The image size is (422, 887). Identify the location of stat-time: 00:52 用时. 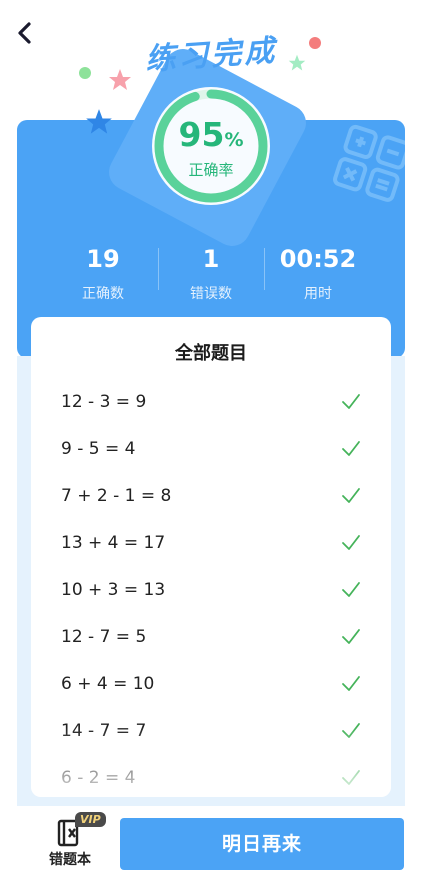
(318, 273).